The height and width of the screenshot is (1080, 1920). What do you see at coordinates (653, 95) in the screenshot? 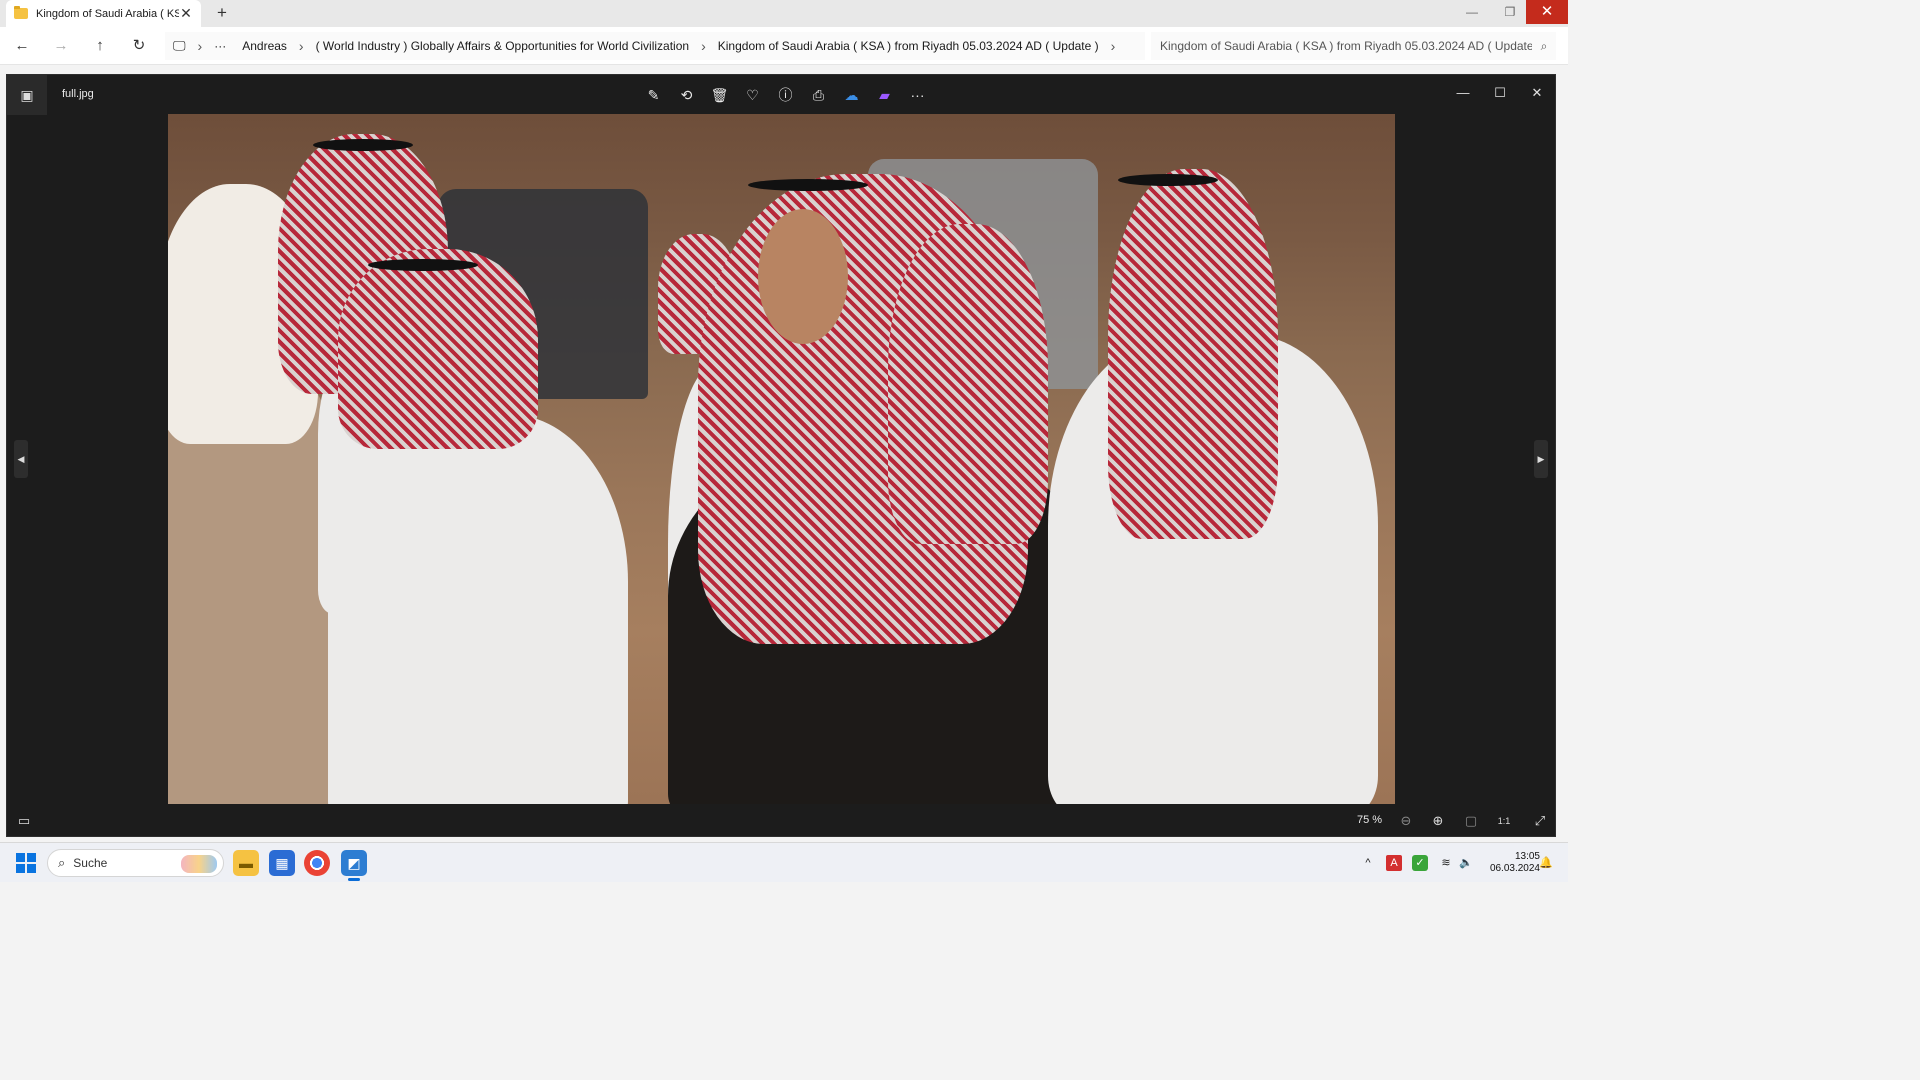
I see `edit-image-icon: ✎` at bounding box center [653, 95].